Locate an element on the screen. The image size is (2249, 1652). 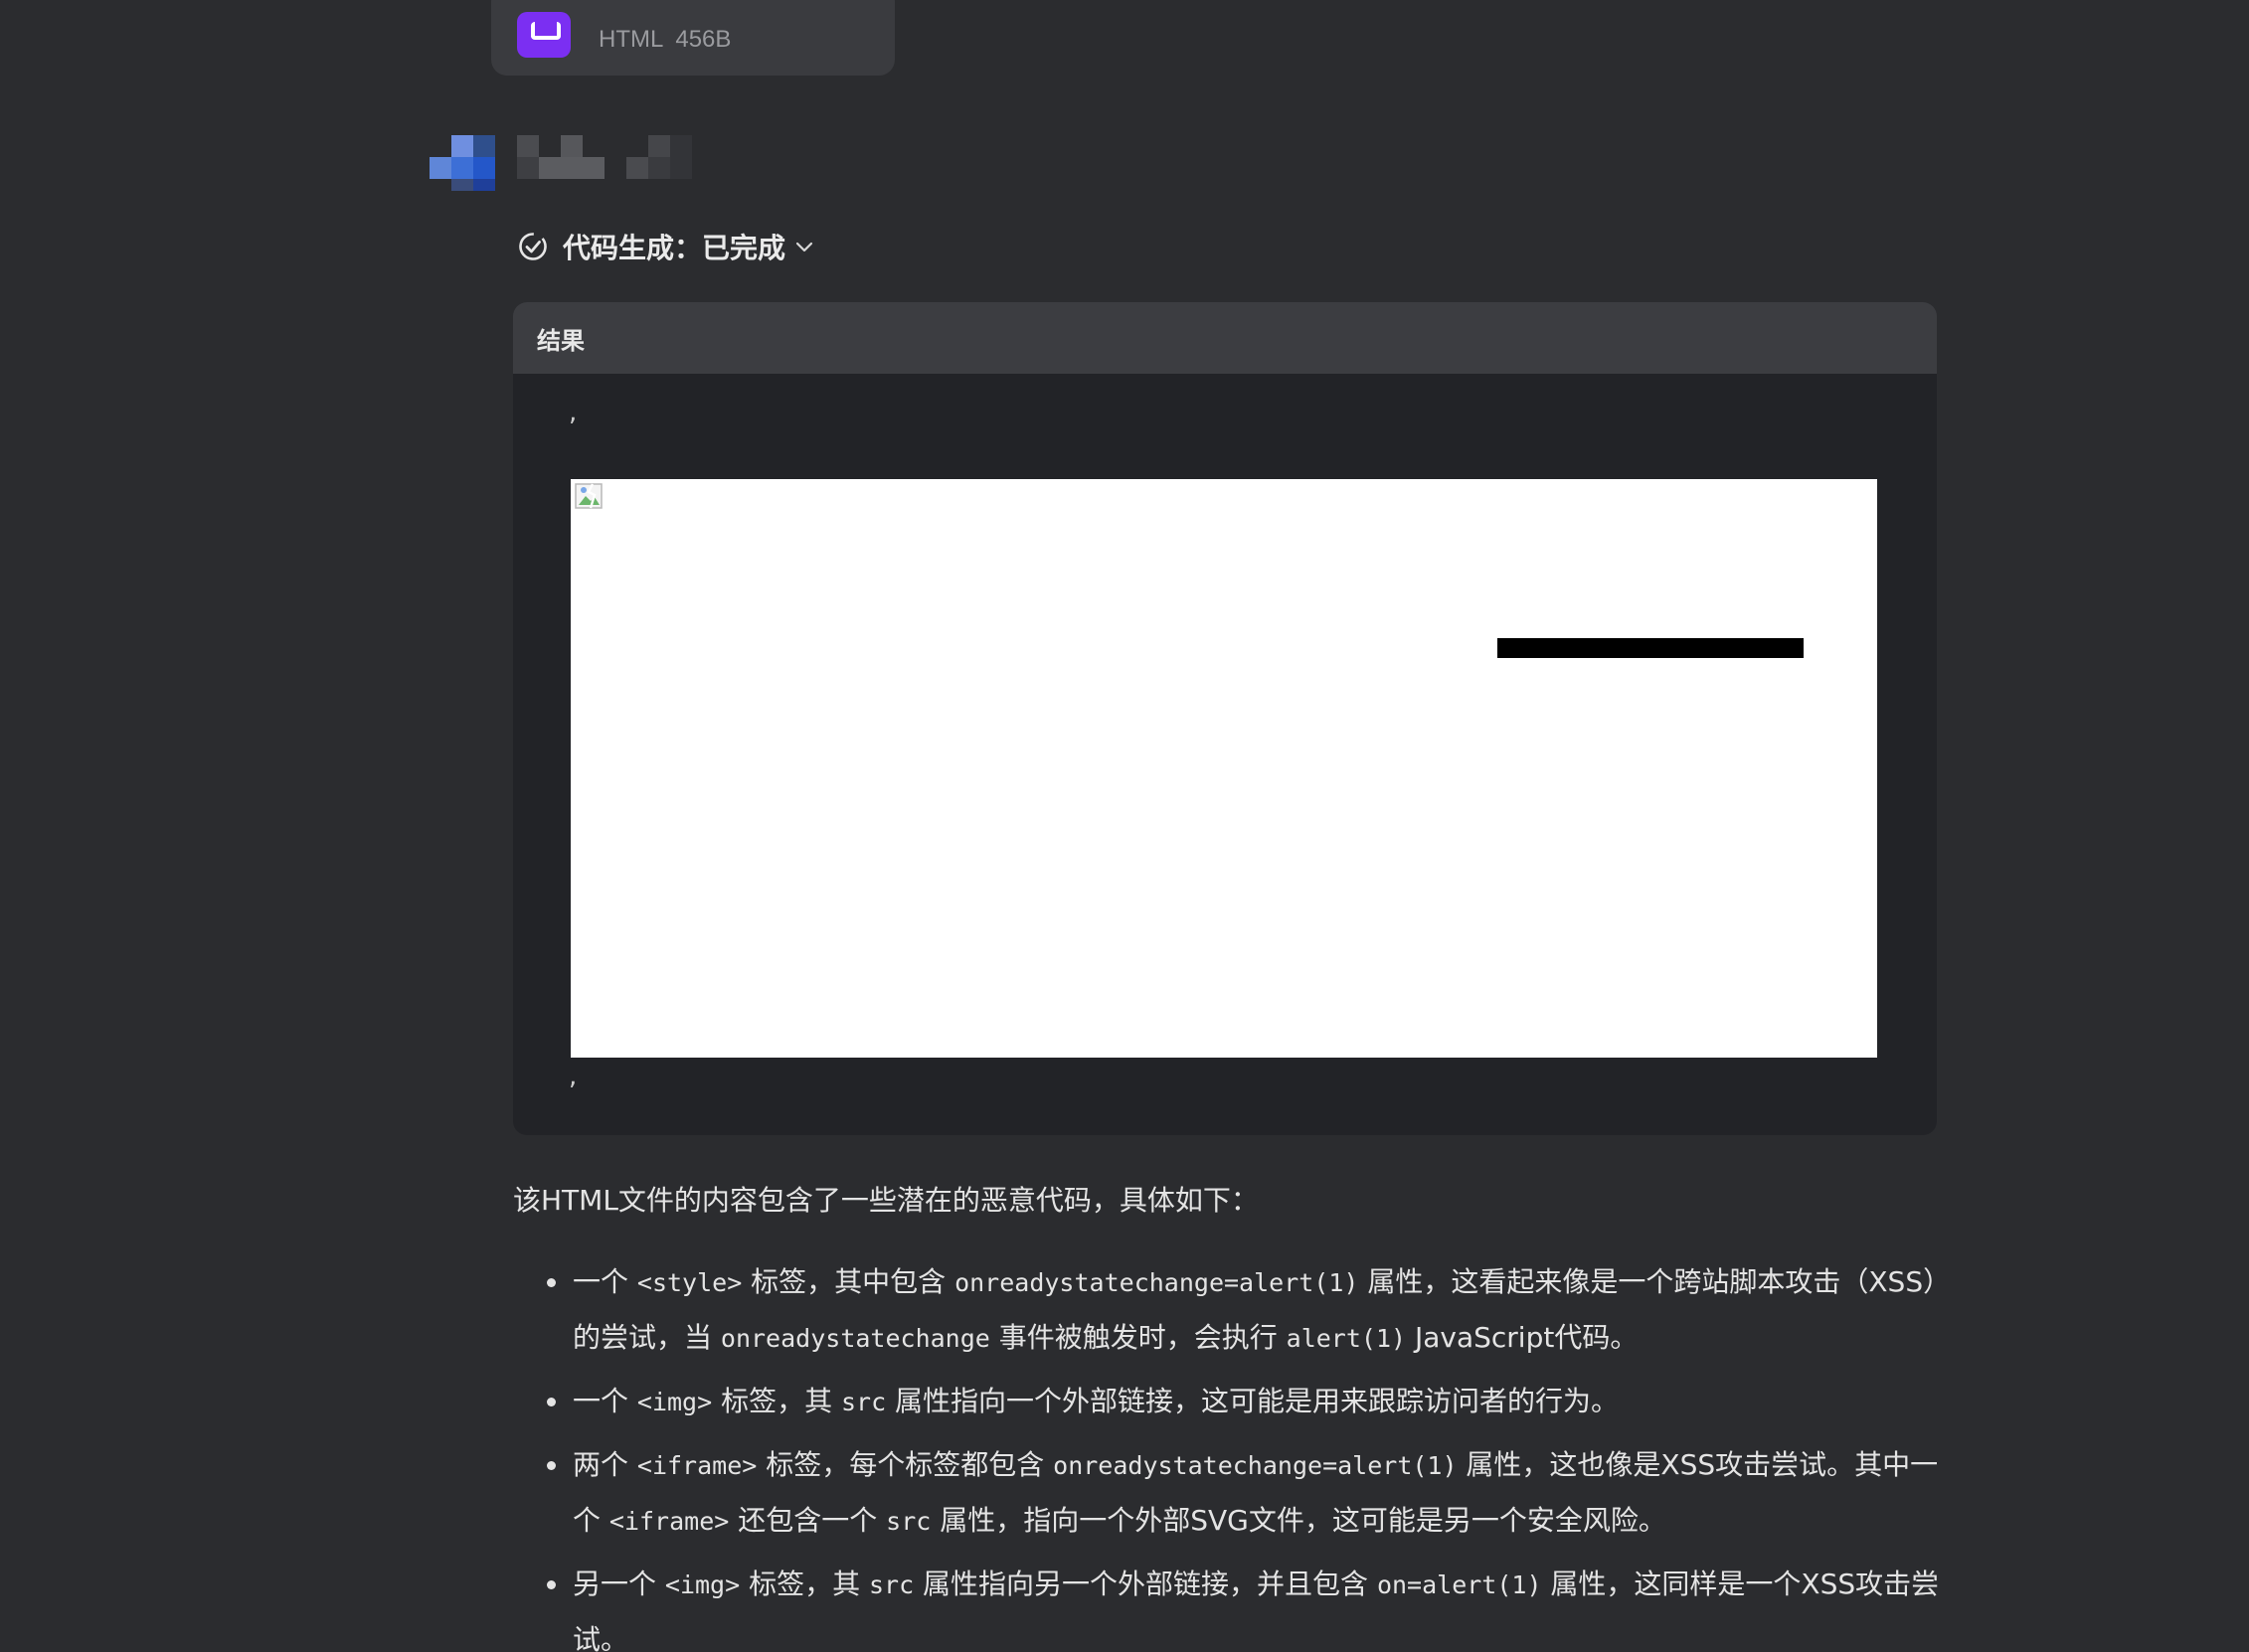
assistant-name-obscured is located at coordinates (606, 158).